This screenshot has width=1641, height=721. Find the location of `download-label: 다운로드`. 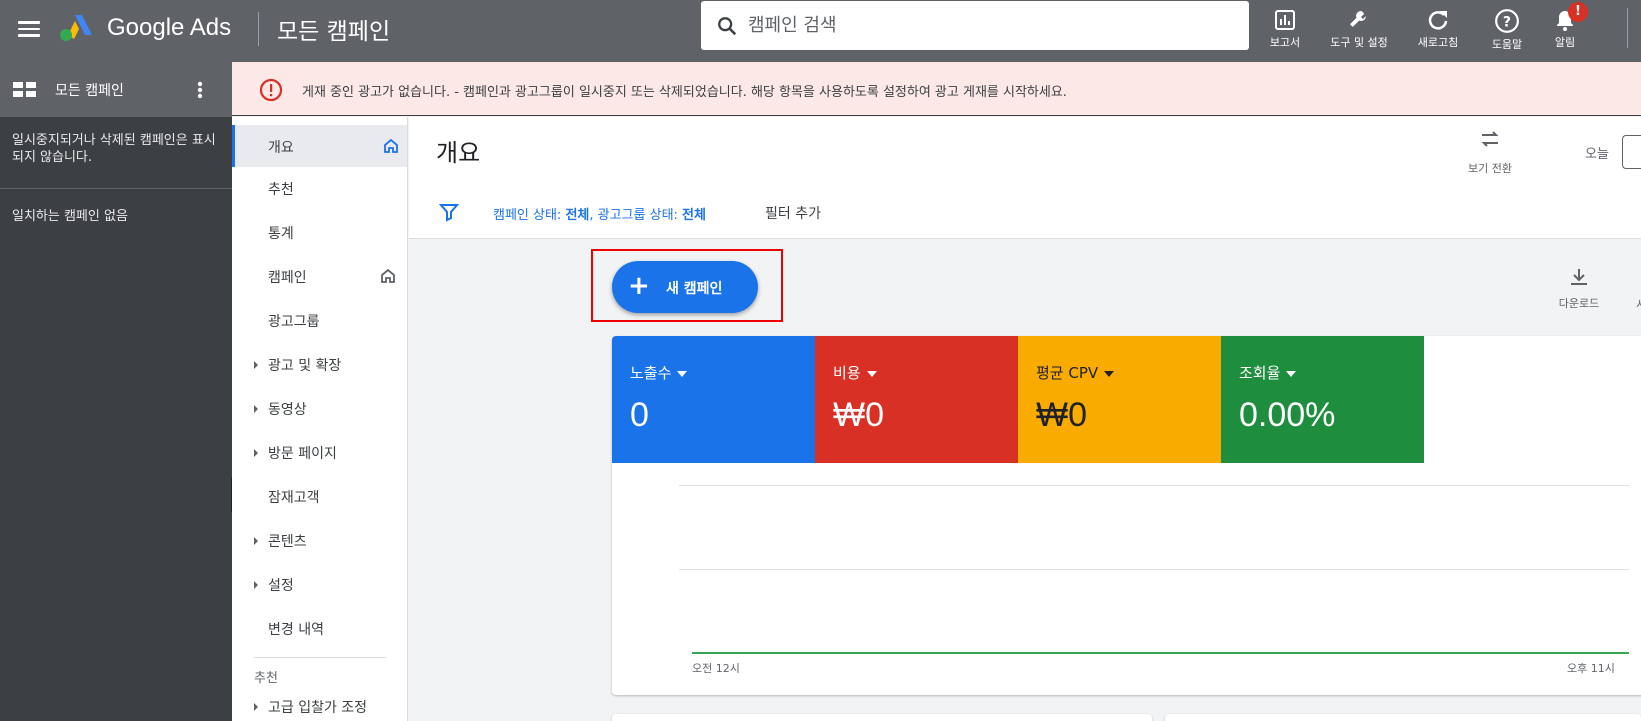

download-label: 다운로드 is located at coordinates (1579, 303).